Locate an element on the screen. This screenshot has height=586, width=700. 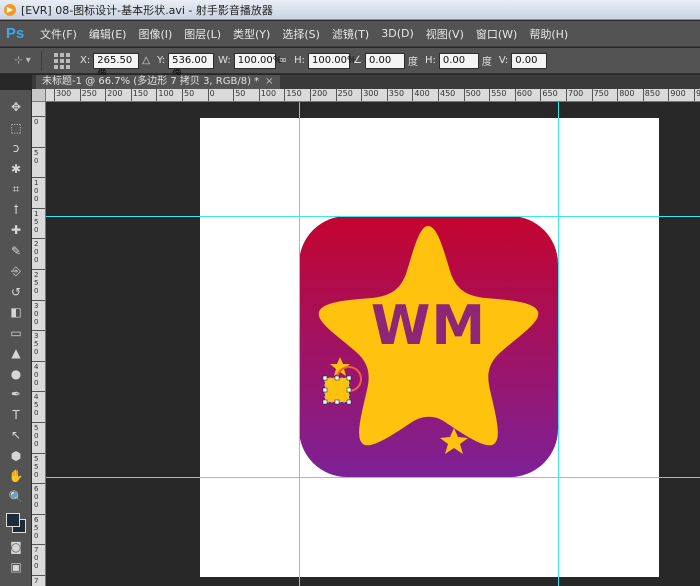
ruler-label: 700 is located at coordinates (36, 558).